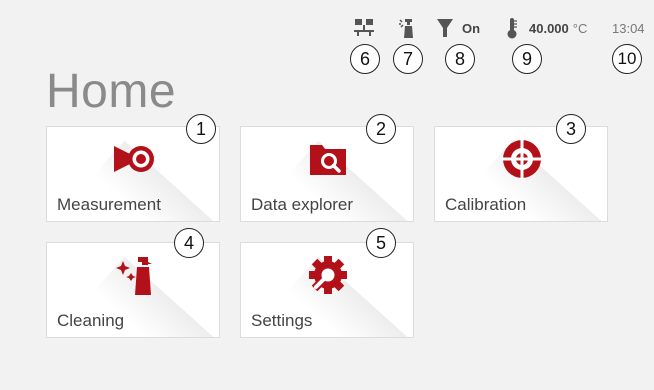 Image resolution: width=654 pixels, height=390 pixels. I want to click on network-status, so click(364, 28).